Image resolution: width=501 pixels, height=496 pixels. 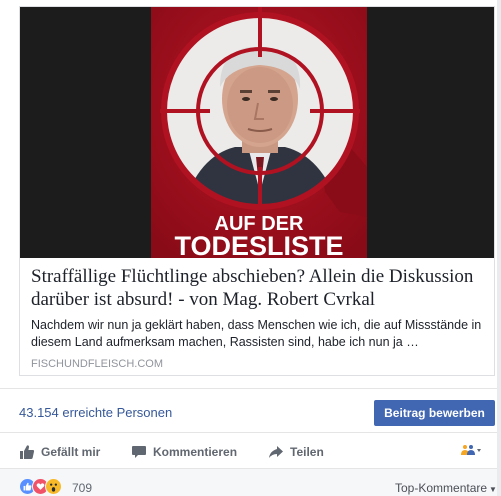 I want to click on reaction-count: 709, so click(x=82, y=488).